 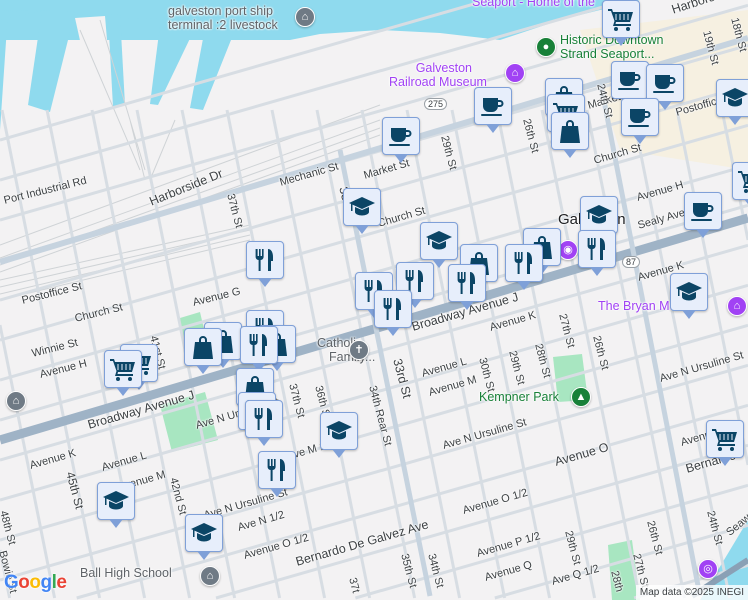 I want to click on label-line: galveston port ship, so click(x=220, y=11).